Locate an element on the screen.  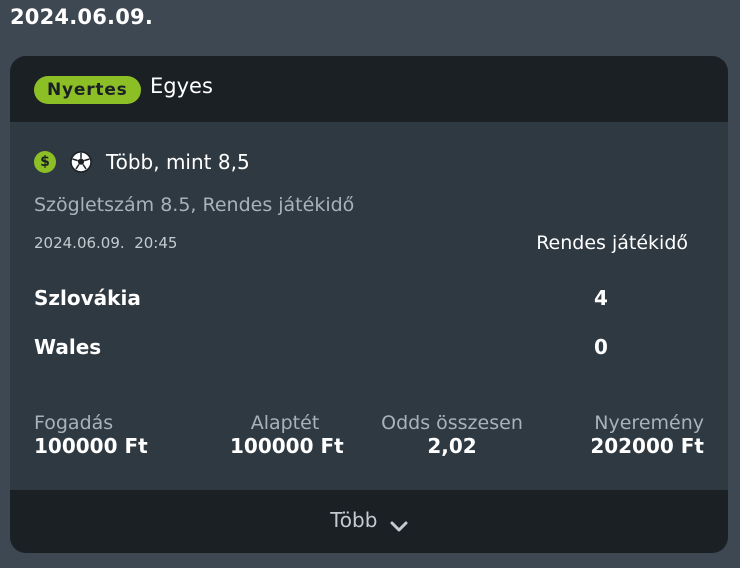
home-team-name: Szlovákia is located at coordinates (87, 298).